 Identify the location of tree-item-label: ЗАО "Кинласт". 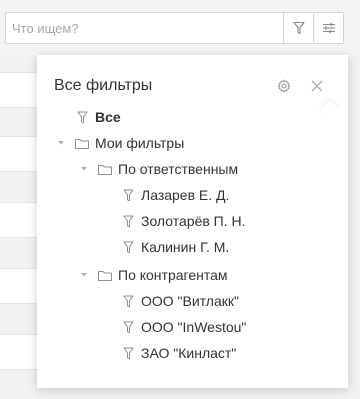
(189, 353).